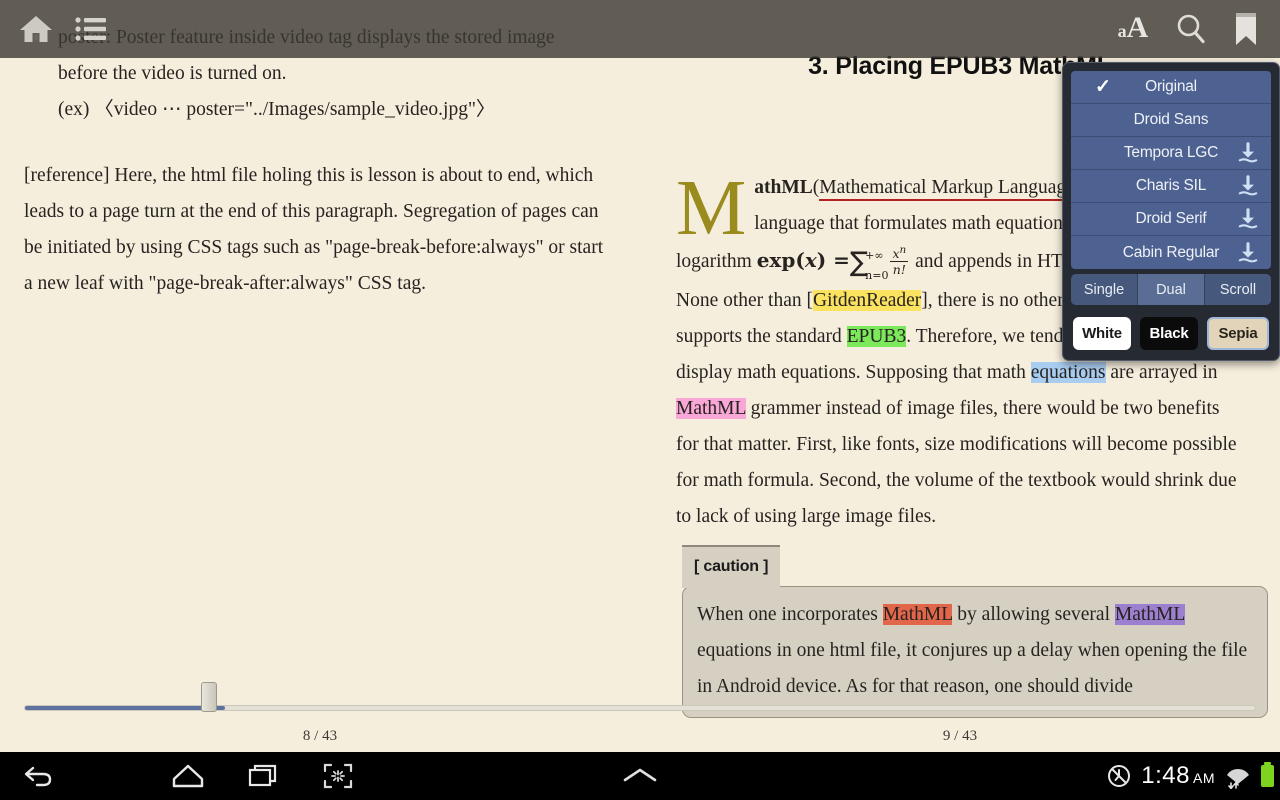 The height and width of the screenshot is (800, 1280). What do you see at coordinates (1149, 614) in the screenshot?
I see `highlight-mathml-purple: MathML` at bounding box center [1149, 614].